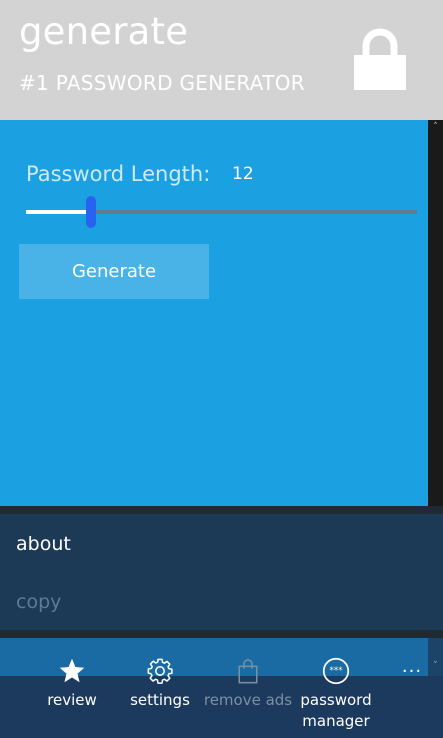 This screenshot has width=443, height=738. What do you see at coordinates (72, 670) in the screenshot?
I see `star-icon` at bounding box center [72, 670].